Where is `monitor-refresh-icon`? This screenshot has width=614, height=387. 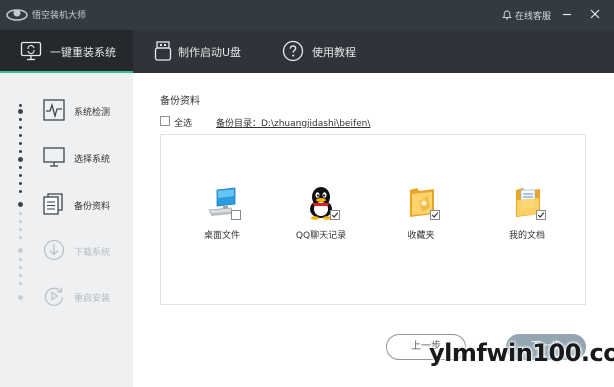 monitor-refresh-icon is located at coordinates (31, 51).